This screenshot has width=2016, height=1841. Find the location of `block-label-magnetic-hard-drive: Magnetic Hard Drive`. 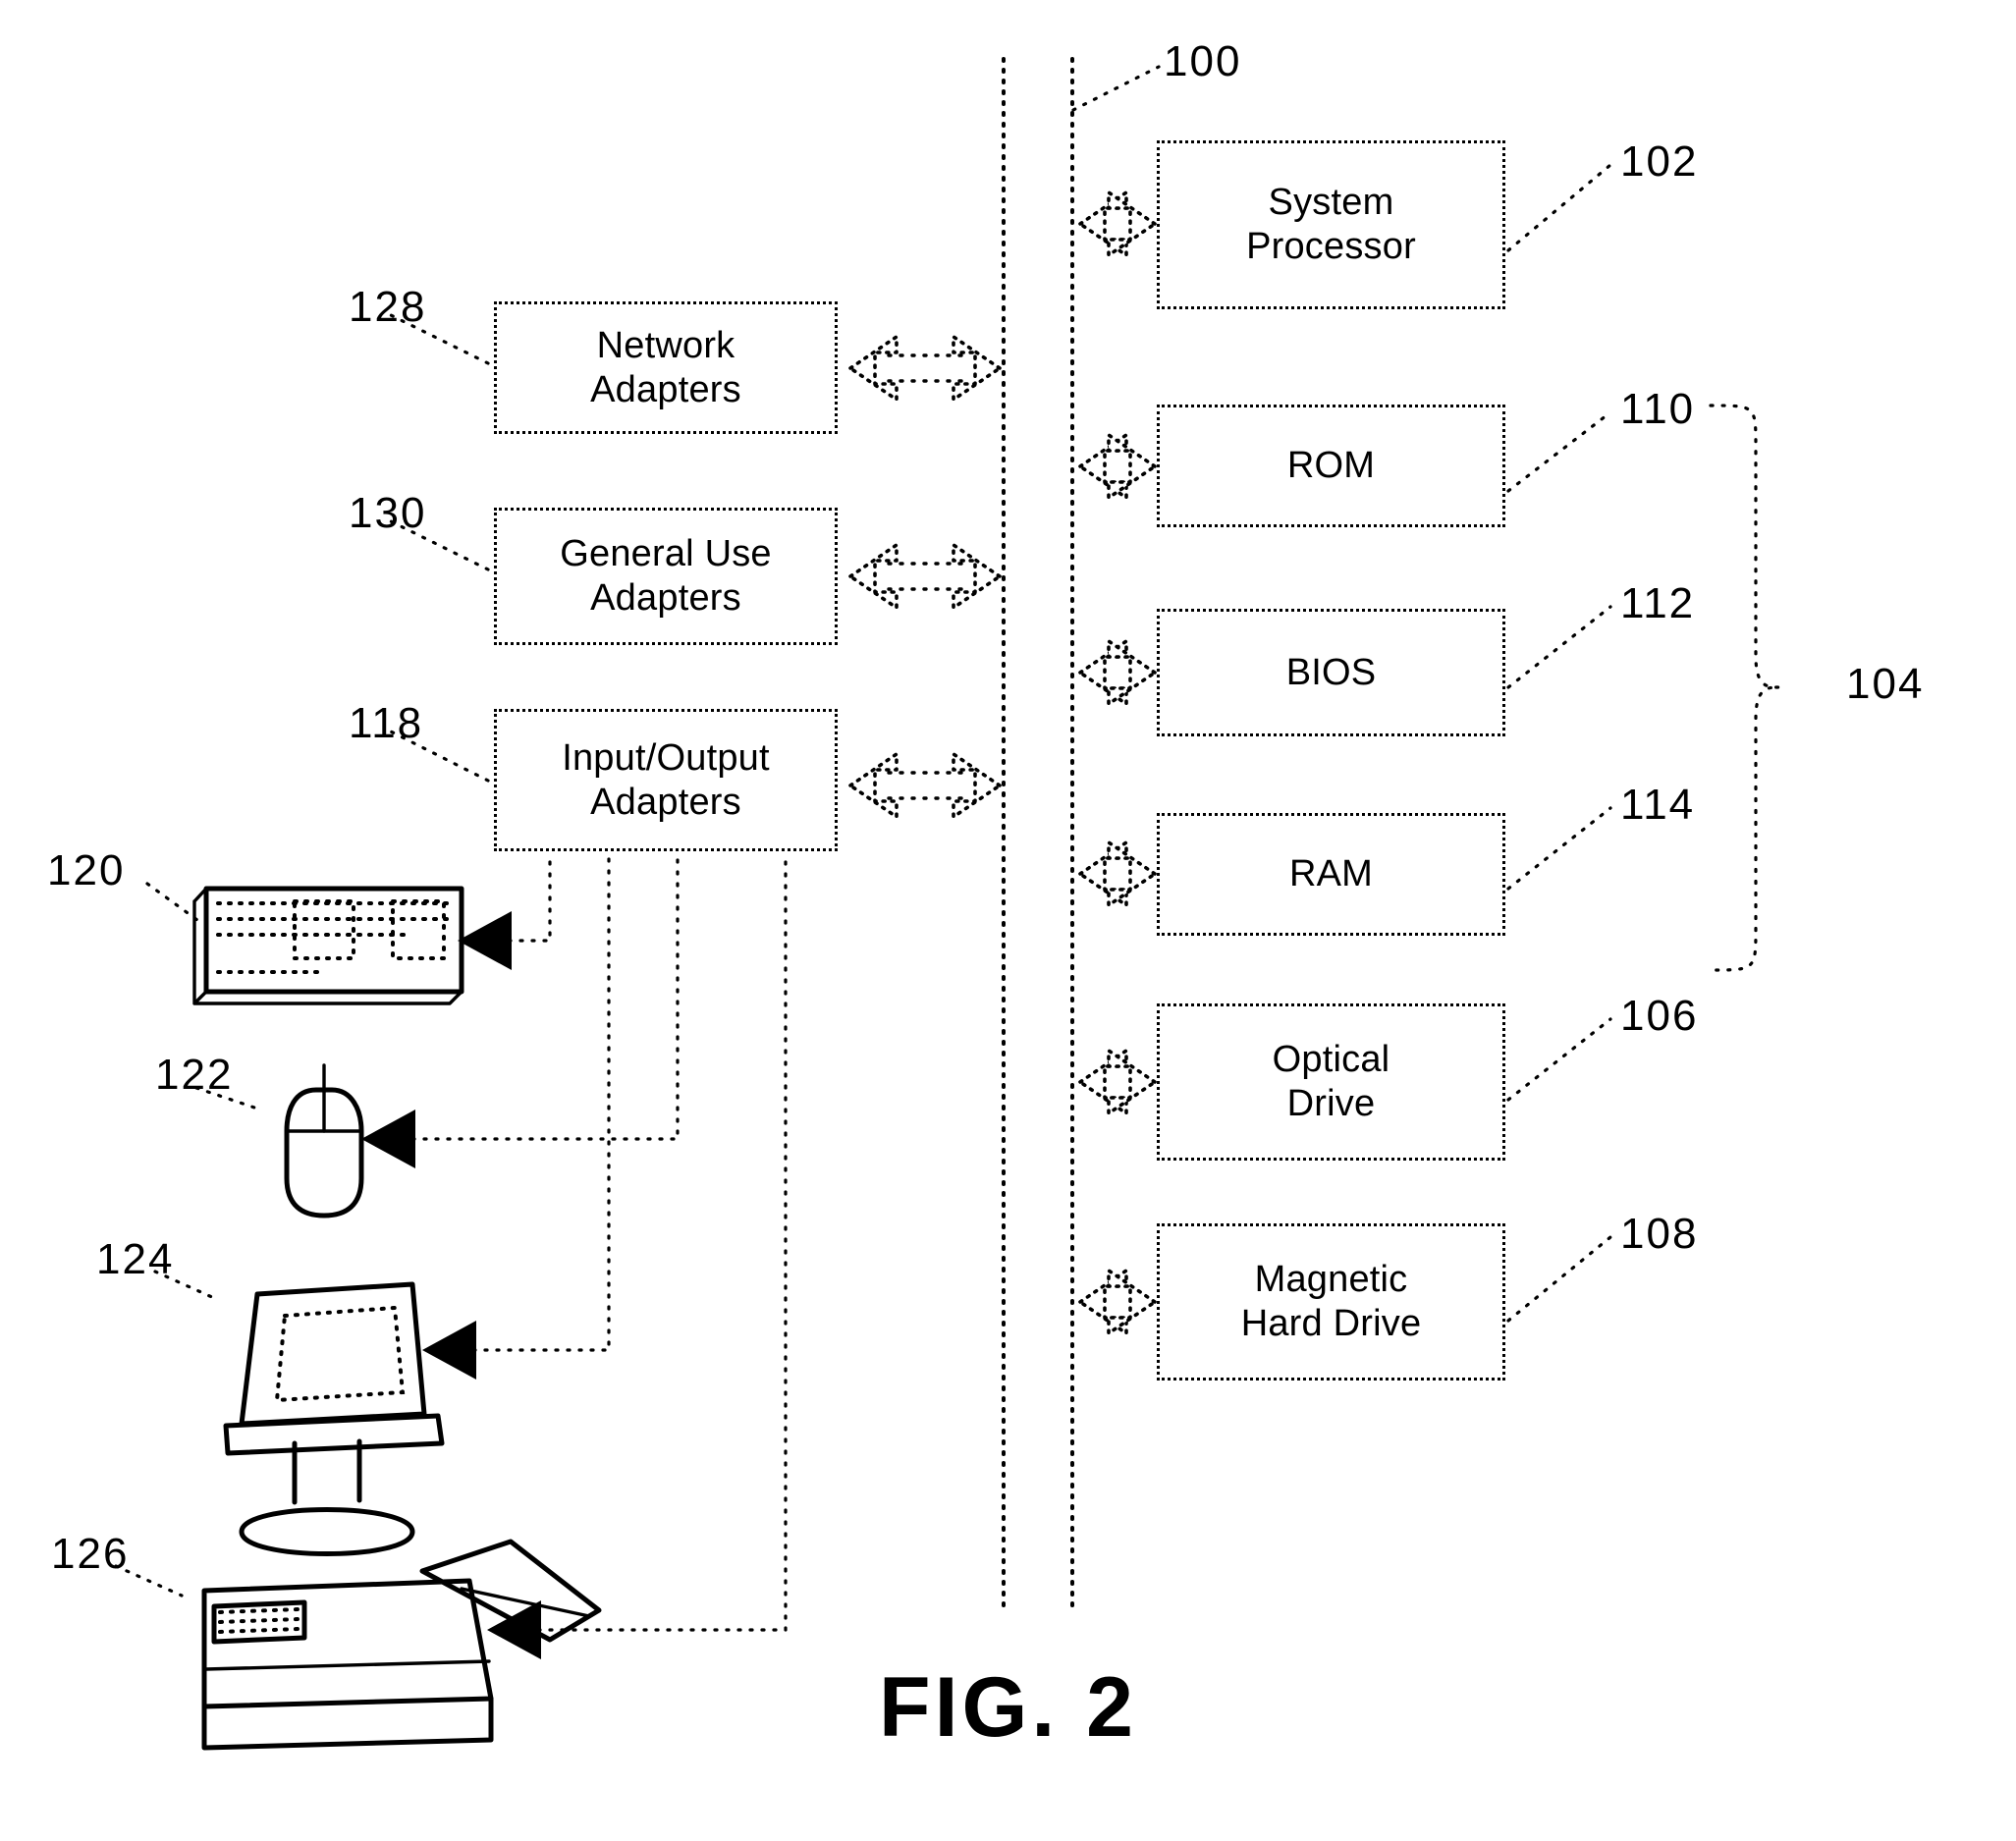

block-label-magnetic-hard-drive: Magnetic Hard Drive is located at coordinates (1331, 1301).